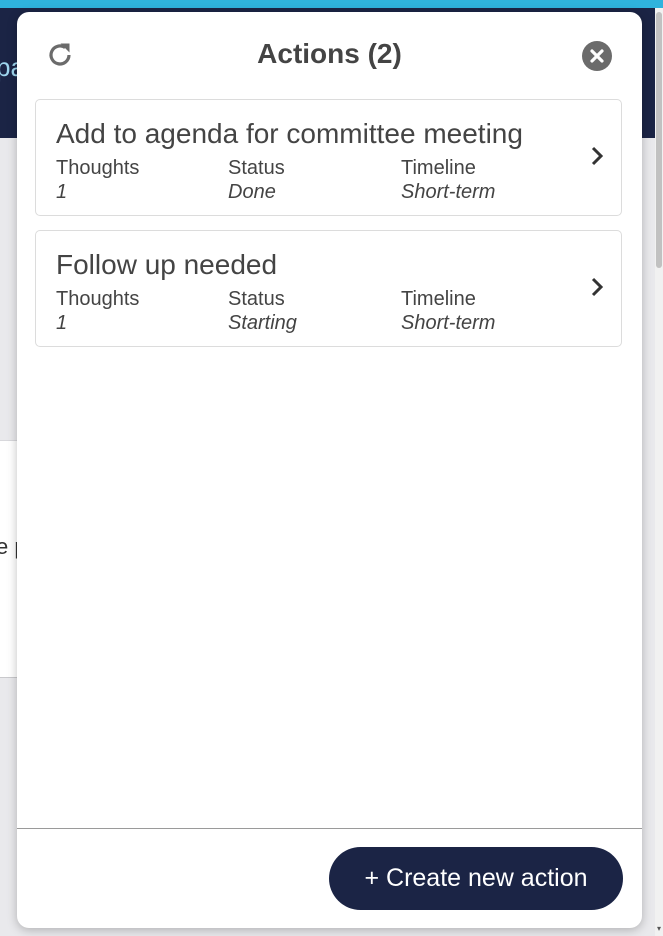 The width and height of the screenshot is (663, 936). Describe the element at coordinates (252, 192) in the screenshot. I see `status-value: Done` at that location.